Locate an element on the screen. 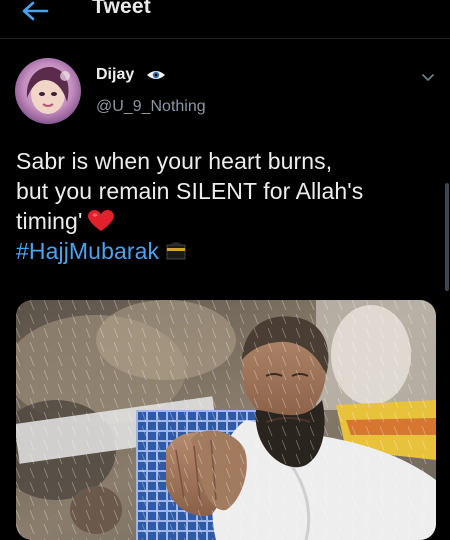 The width and height of the screenshot is (450, 540). page-title: Tweet is located at coordinates (121, 9).